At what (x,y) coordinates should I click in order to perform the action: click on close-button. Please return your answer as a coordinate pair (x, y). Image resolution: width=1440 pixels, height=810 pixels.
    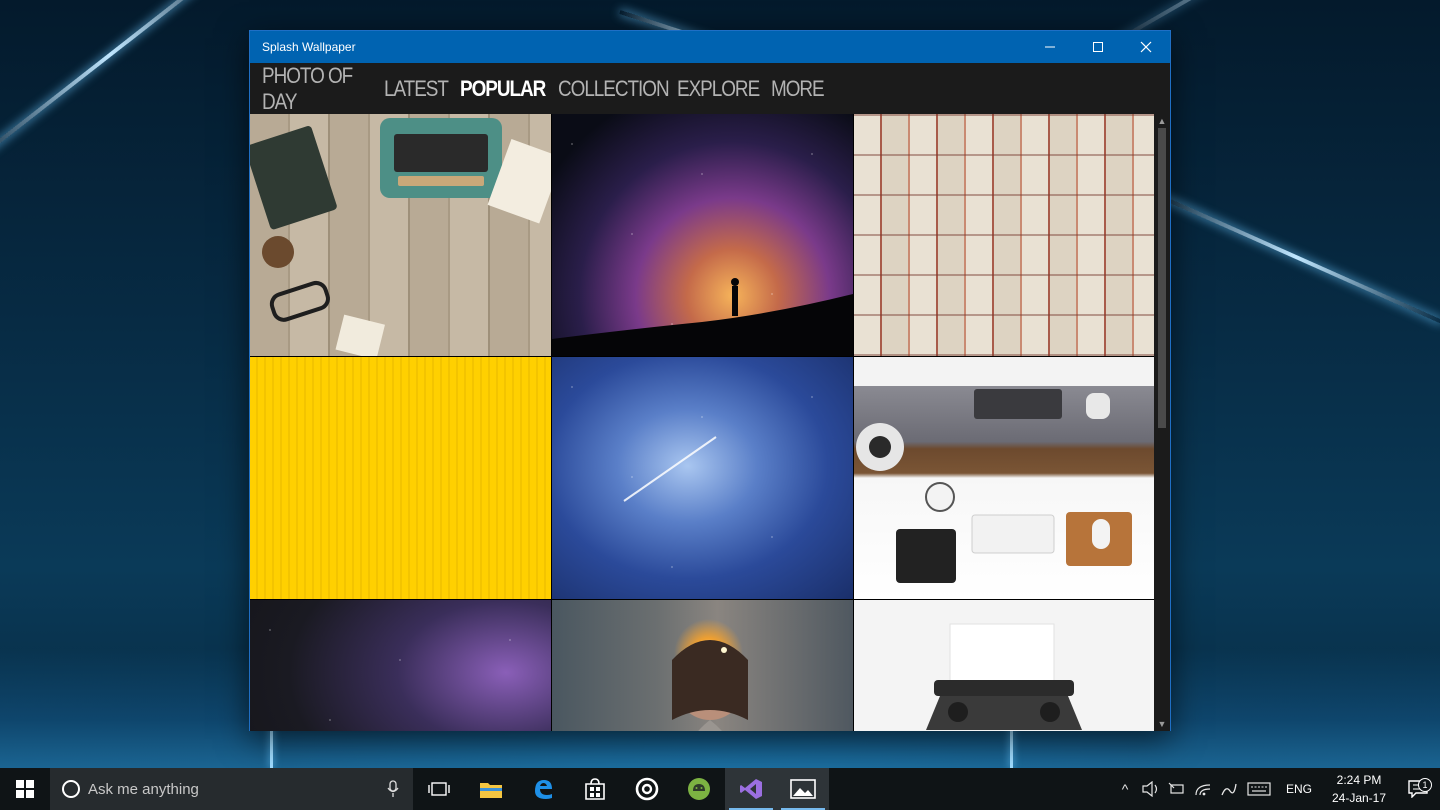
    Looking at the image, I should click on (1146, 47).